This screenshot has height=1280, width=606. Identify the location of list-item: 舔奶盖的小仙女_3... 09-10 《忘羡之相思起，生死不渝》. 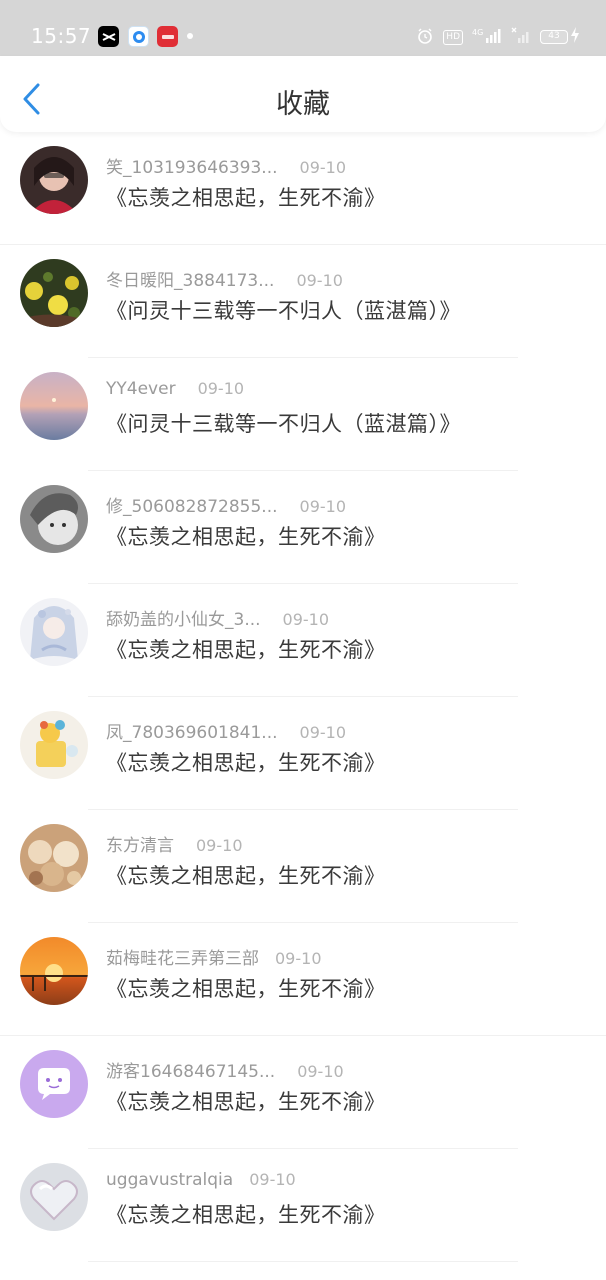
(303, 640).